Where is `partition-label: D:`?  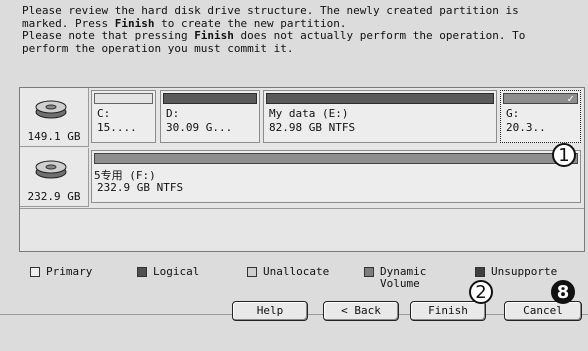 partition-label: D: is located at coordinates (173, 113).